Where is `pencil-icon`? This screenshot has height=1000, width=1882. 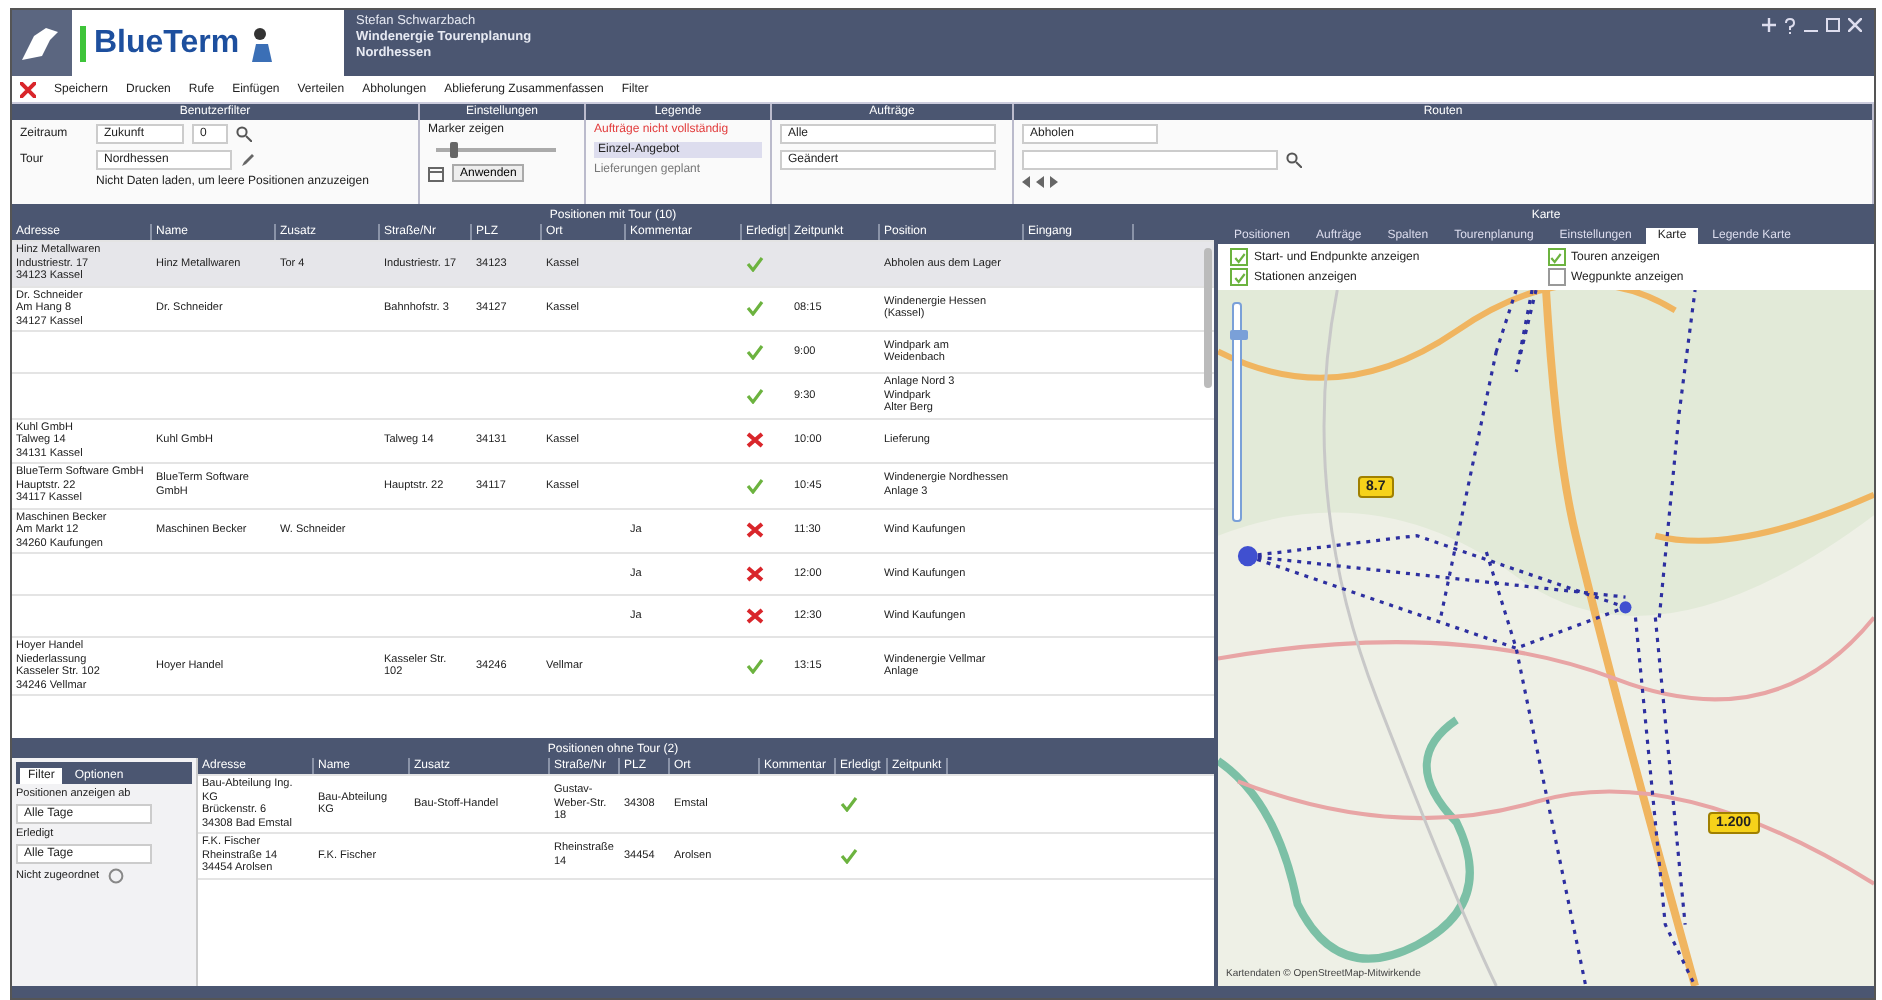 pencil-icon is located at coordinates (248, 160).